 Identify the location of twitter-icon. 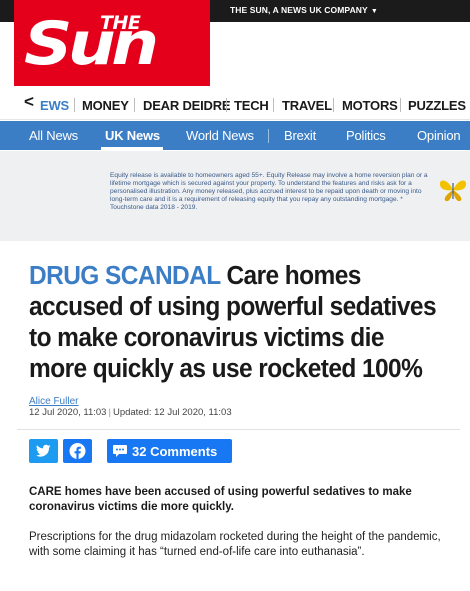
(43, 450).